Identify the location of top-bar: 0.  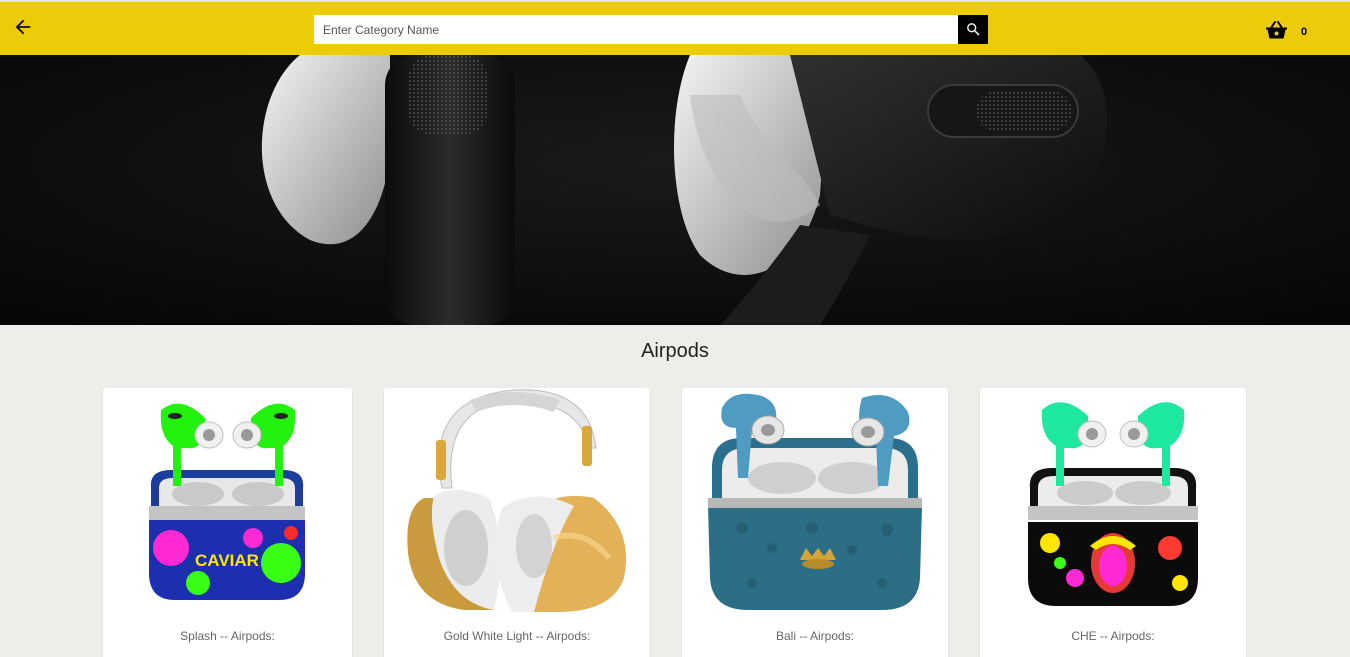
(675, 27).